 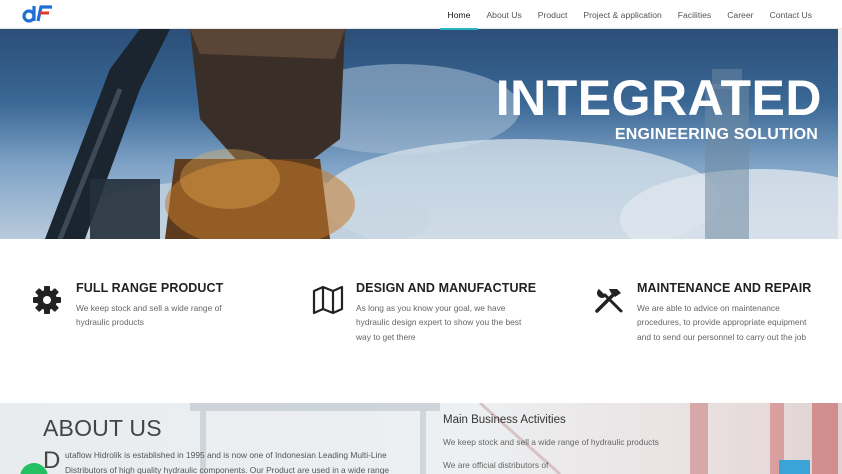 I want to click on hero-subtitle: ENGINEERING SOLUTION, so click(x=716, y=134).